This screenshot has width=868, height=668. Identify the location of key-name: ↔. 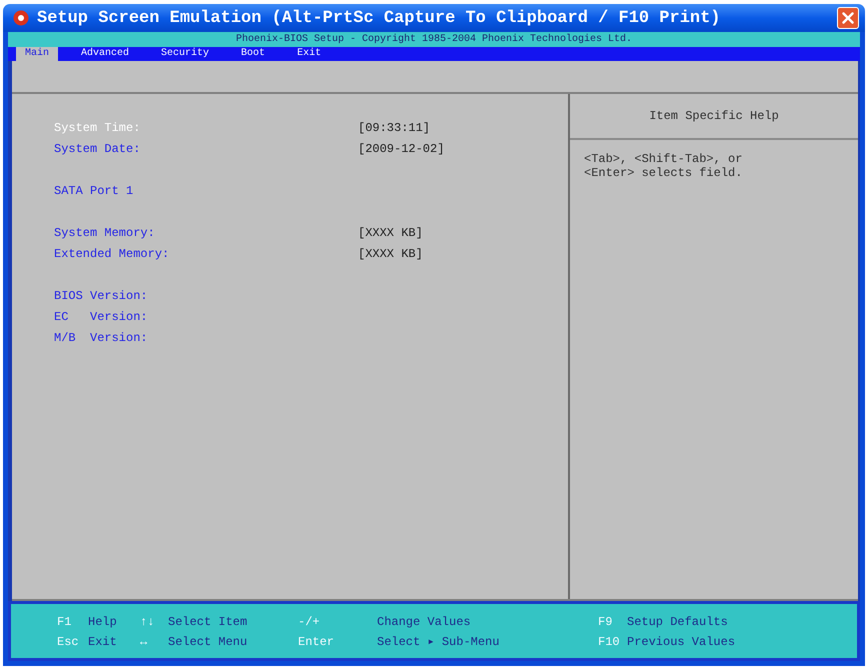
(144, 642).